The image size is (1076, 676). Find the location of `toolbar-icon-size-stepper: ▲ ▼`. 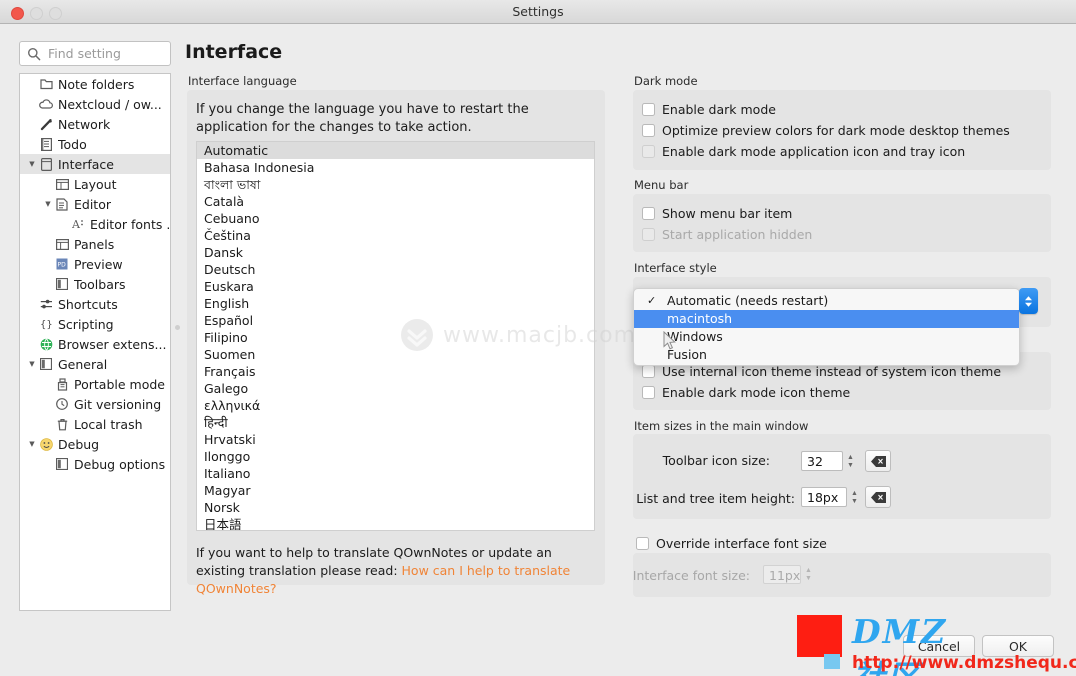

toolbar-icon-size-stepper: ▲ ▼ is located at coordinates (850, 461).